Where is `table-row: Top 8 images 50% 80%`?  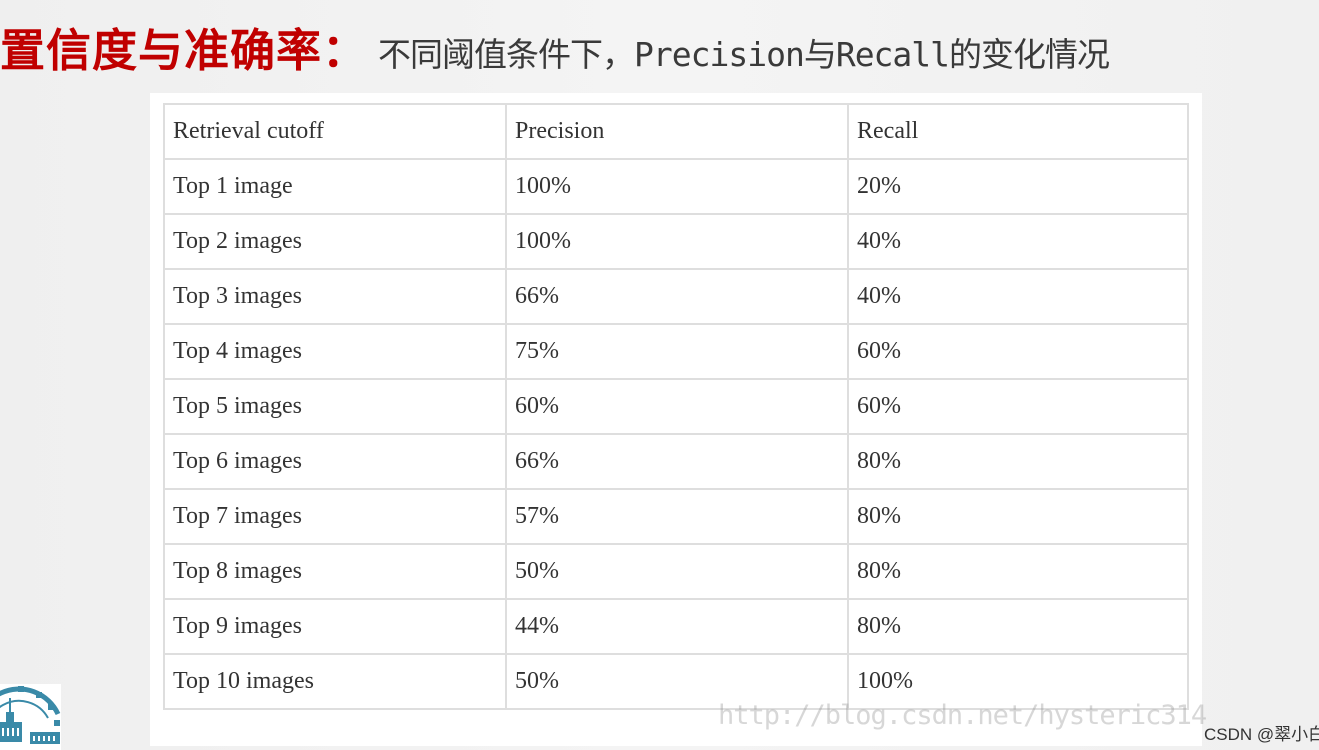 table-row: Top 8 images 50% 80% is located at coordinates (676, 571).